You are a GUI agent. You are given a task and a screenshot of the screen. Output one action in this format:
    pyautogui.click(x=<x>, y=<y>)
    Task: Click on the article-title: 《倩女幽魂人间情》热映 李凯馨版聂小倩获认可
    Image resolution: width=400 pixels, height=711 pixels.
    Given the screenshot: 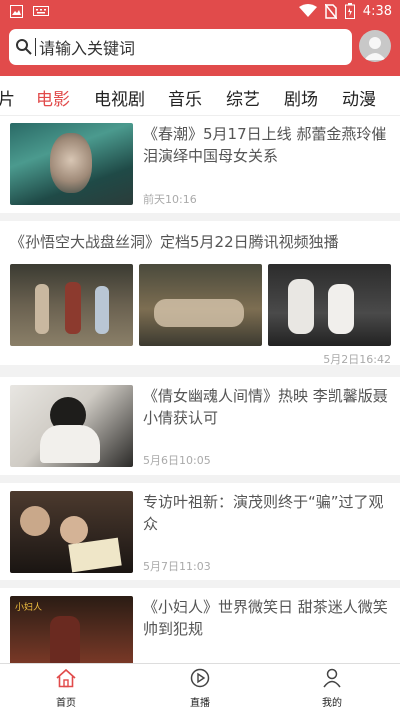 What is the action you would take?
    pyautogui.click(x=265, y=407)
    